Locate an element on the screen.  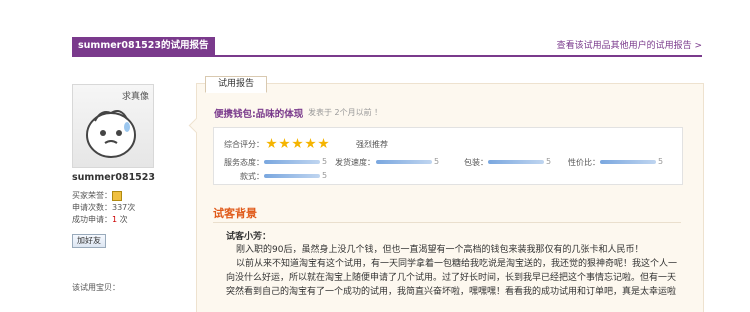
apply-count: 申请次数：337次 is located at coordinates (104, 207).